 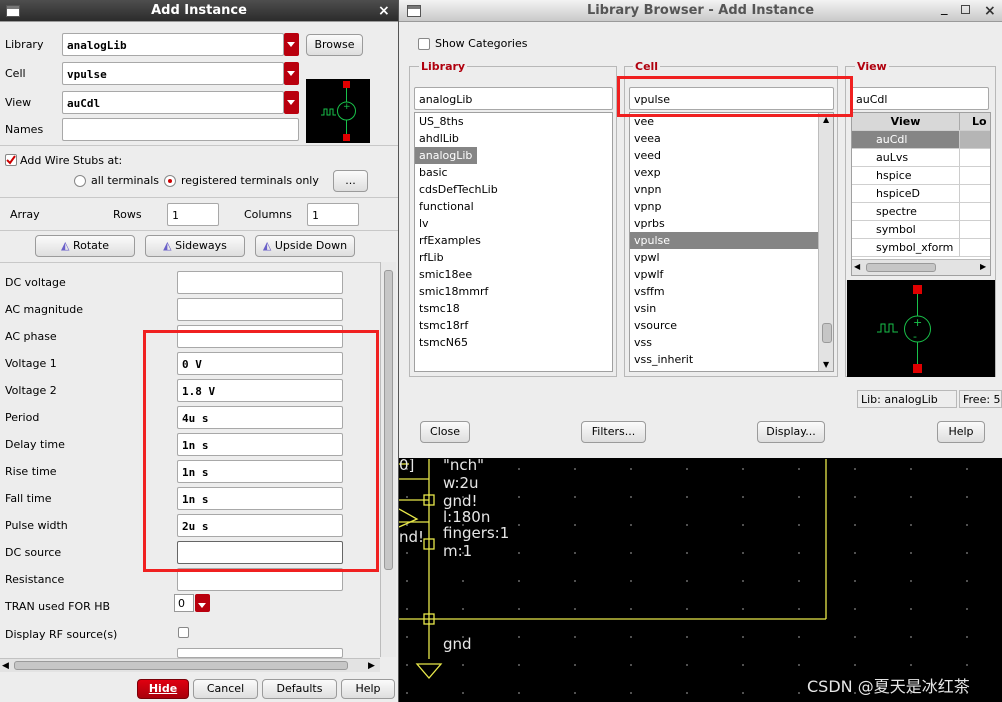 What do you see at coordinates (202, 603) in the screenshot?
I see `tran-hb-dropdown-button` at bounding box center [202, 603].